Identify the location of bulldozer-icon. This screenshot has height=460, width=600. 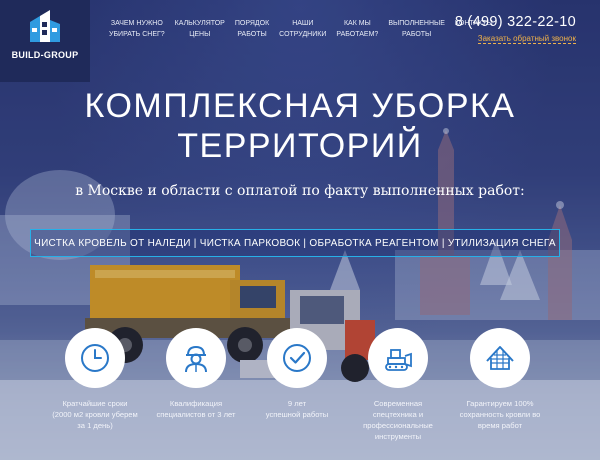
(398, 360).